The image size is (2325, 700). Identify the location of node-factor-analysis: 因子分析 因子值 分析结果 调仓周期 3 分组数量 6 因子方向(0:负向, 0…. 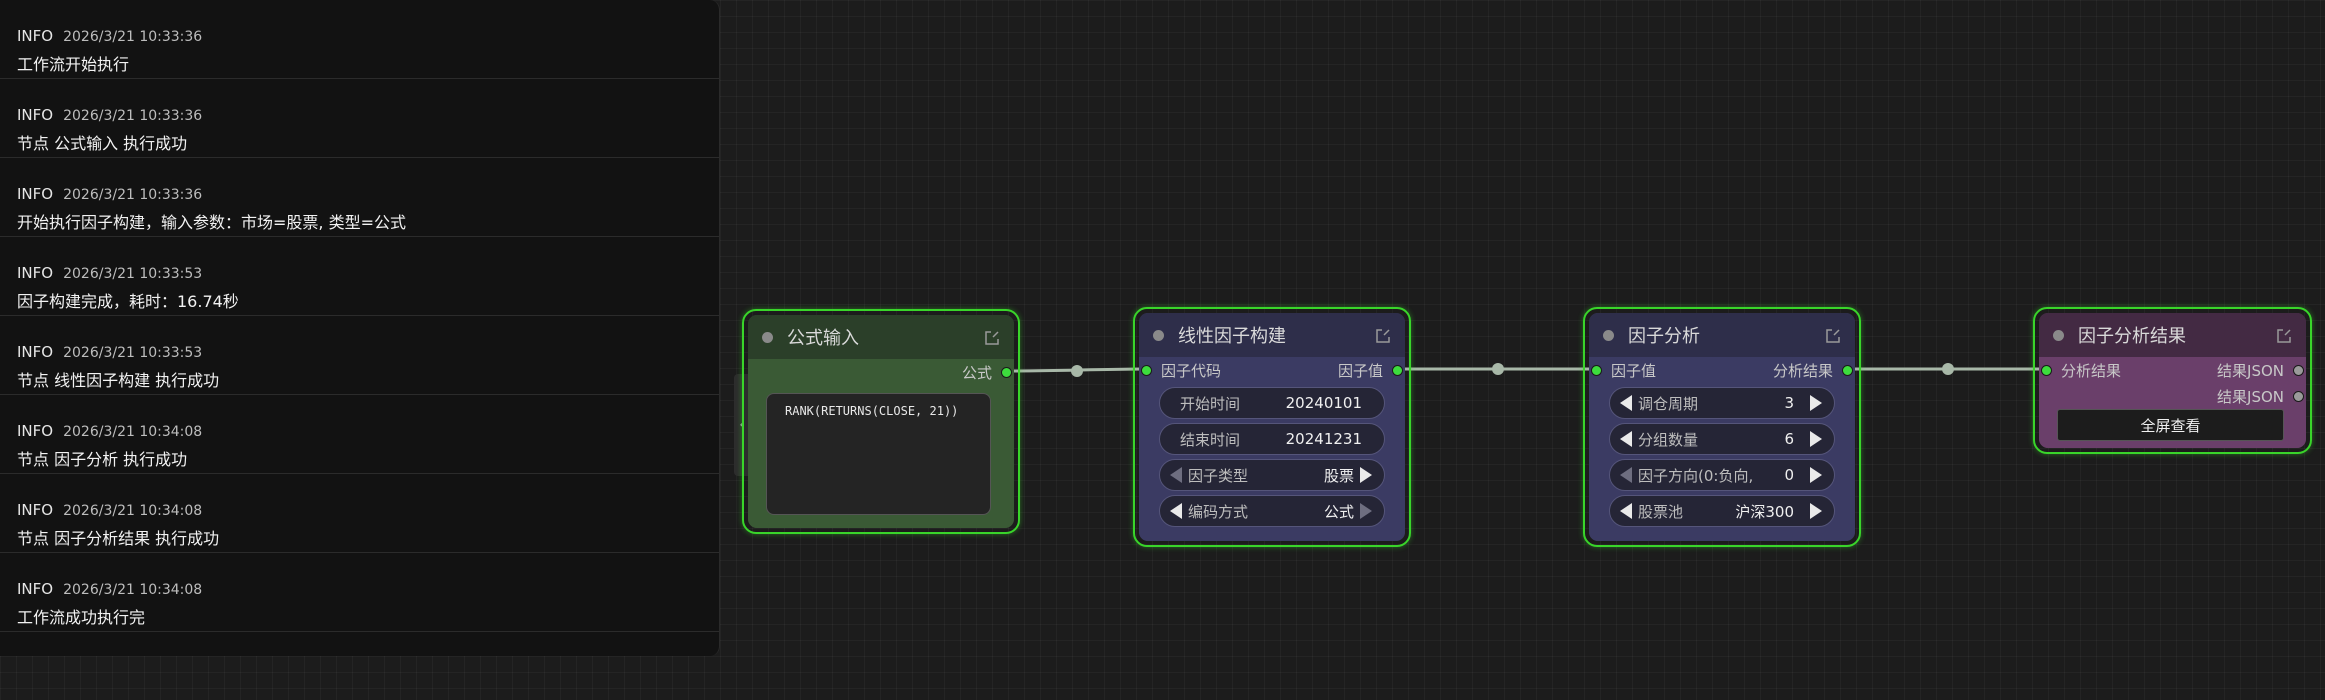
(1722, 427).